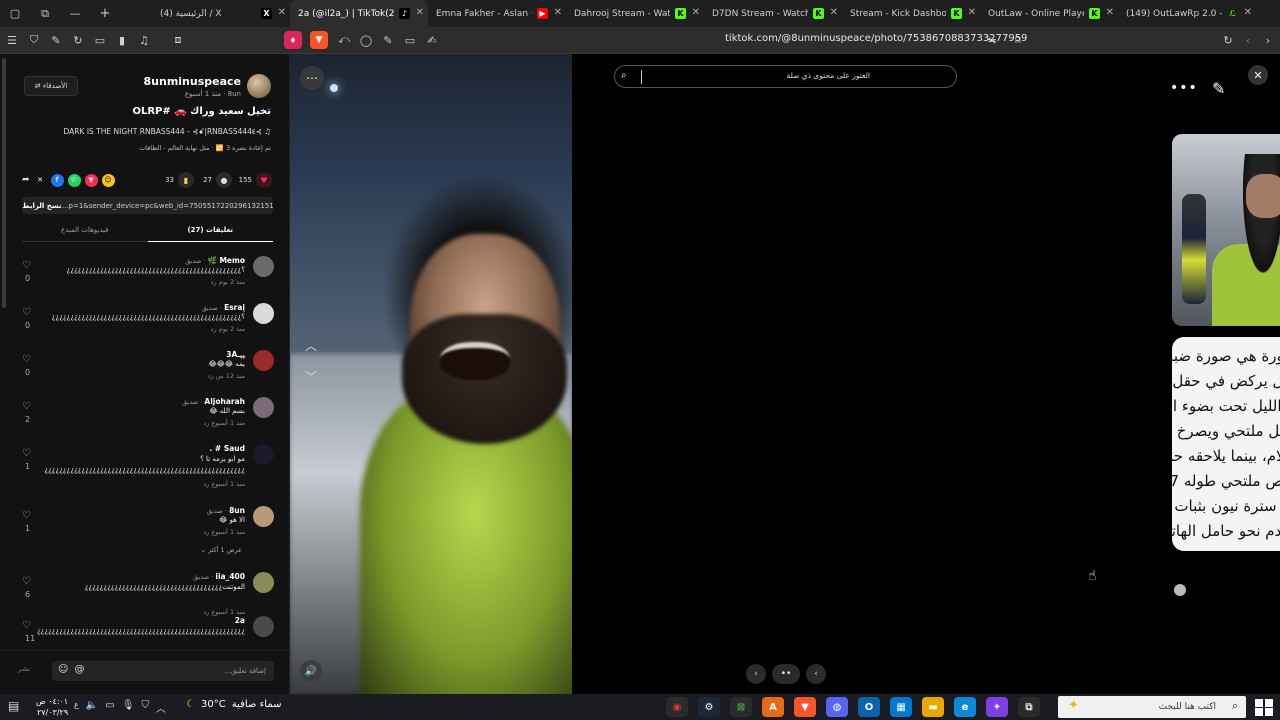 This screenshot has height=720, width=1280. Describe the element at coordinates (805, 707) in the screenshot. I see `brave-browser-icon: ▼` at that location.